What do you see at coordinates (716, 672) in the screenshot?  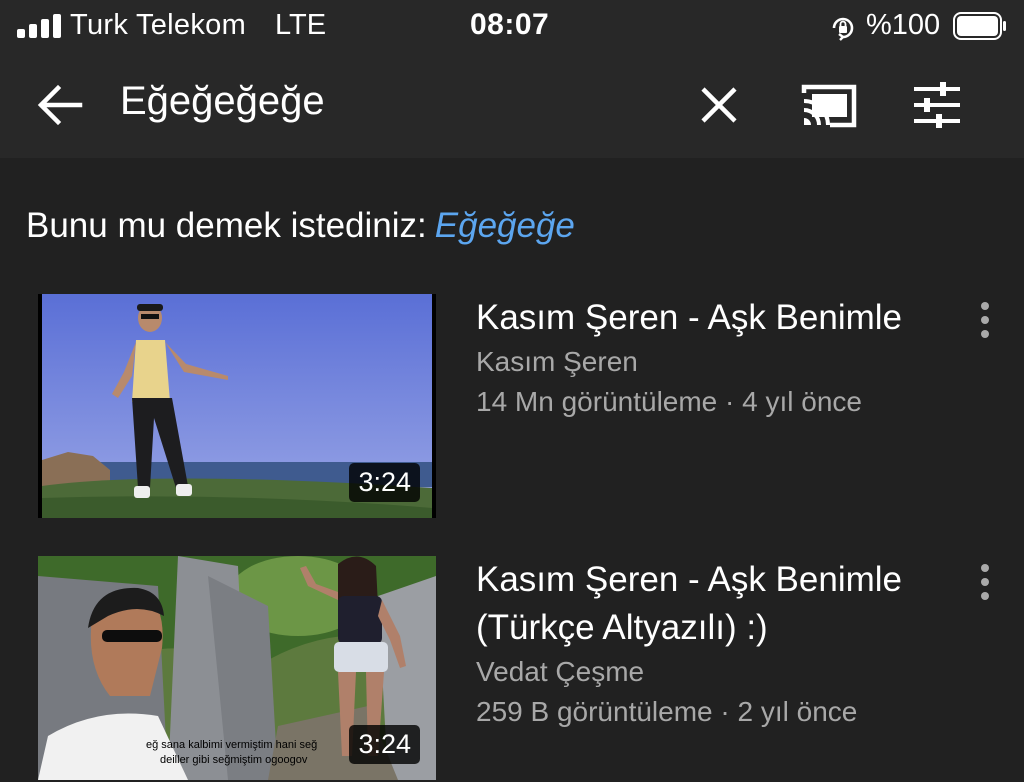 I see `channel-name: Vedat Çeşme` at bounding box center [716, 672].